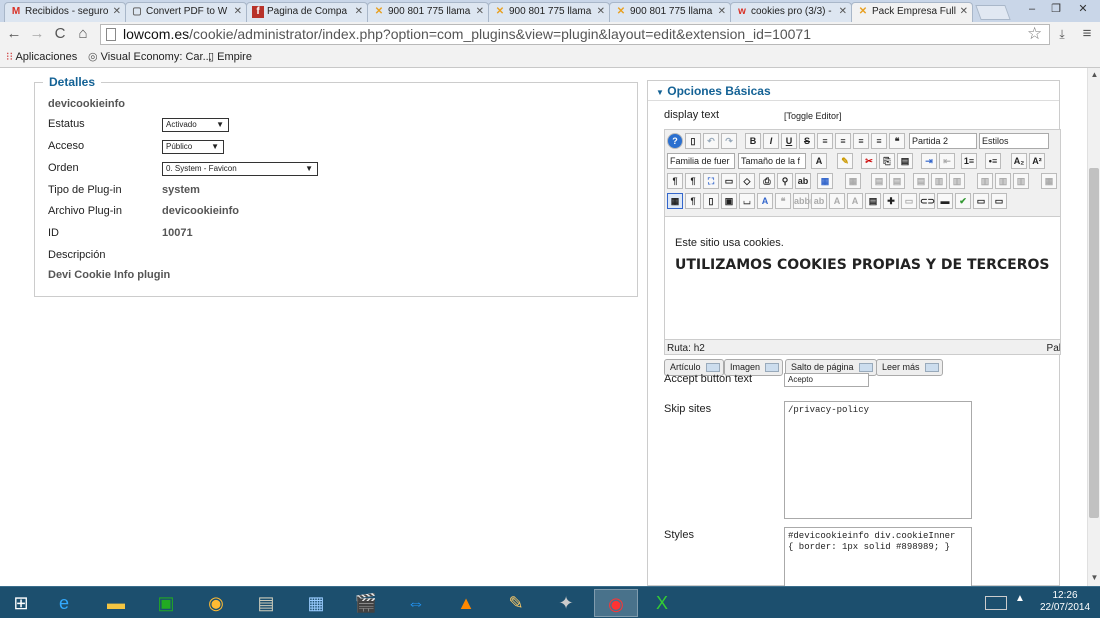  I want to click on align-justify-icon: ≡, so click(825, 141).